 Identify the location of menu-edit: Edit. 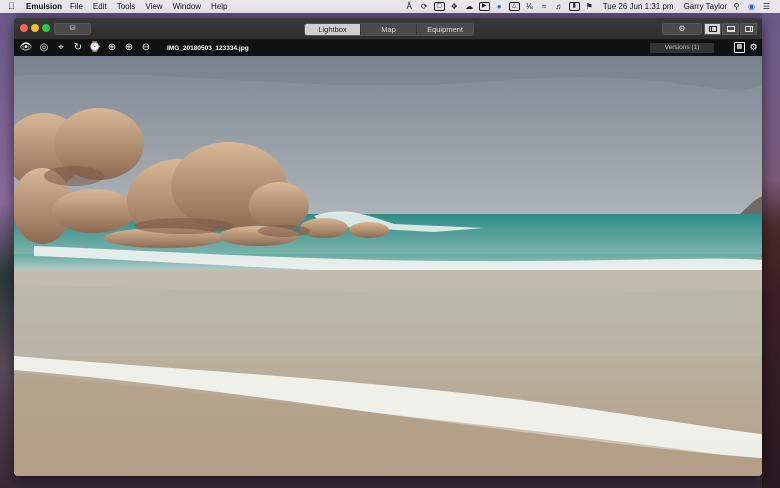
(100, 6).